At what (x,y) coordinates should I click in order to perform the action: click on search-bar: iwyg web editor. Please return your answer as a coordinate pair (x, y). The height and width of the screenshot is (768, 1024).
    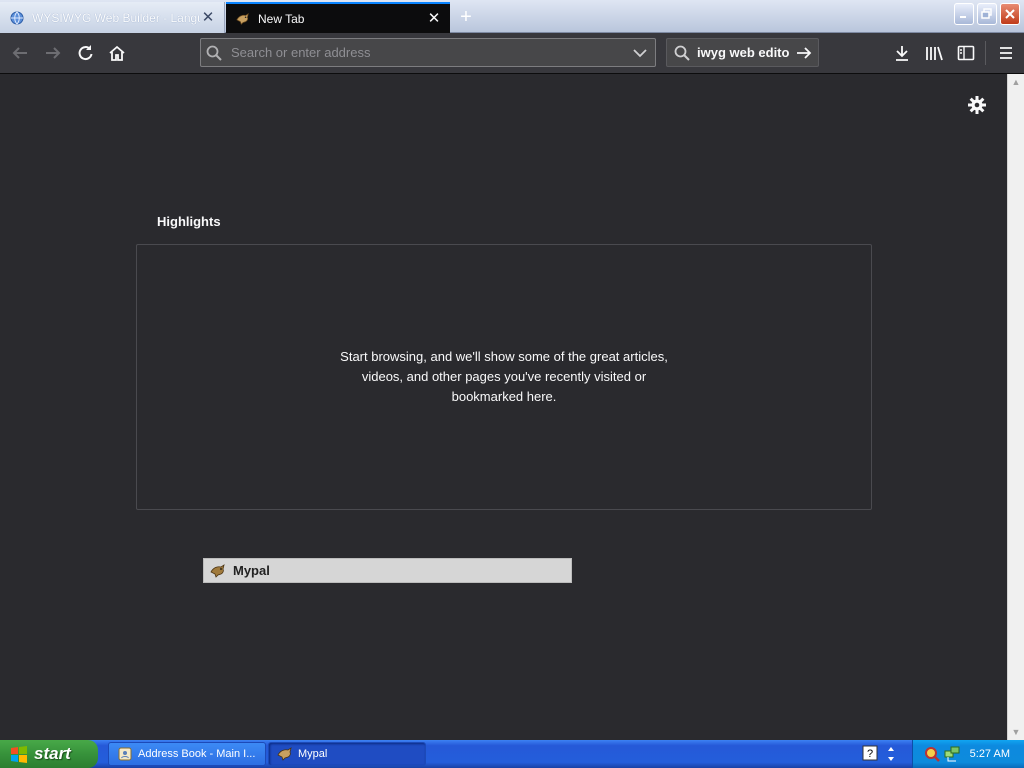
    Looking at the image, I should click on (742, 52).